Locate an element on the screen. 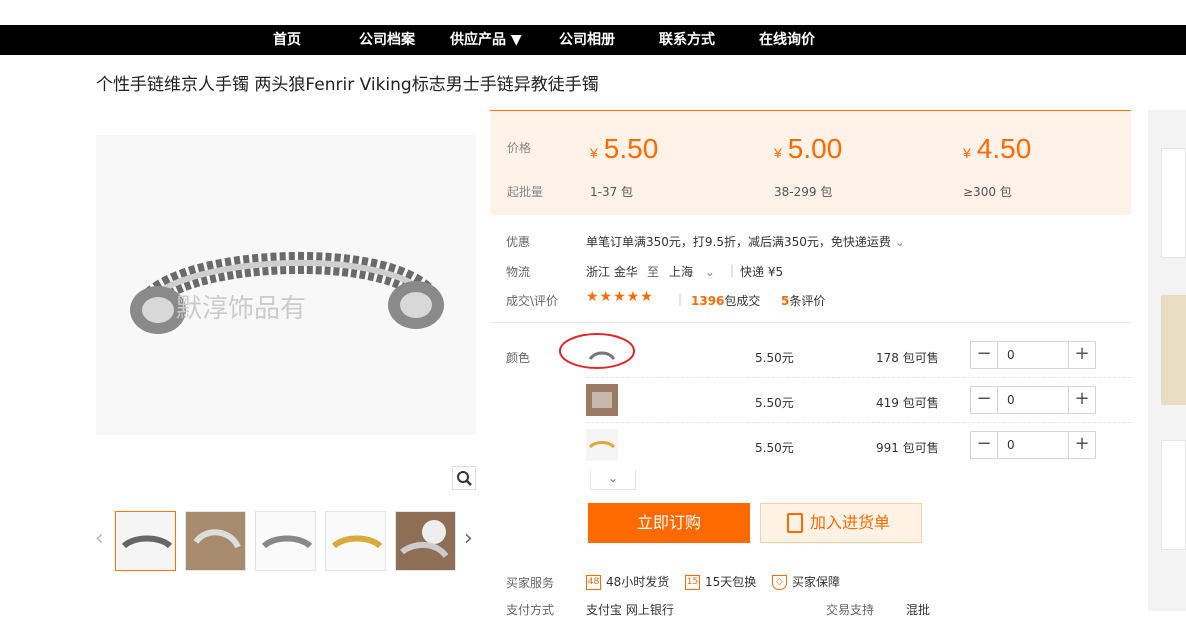 This screenshot has width=1186, height=618. tier-qty-1: 1-37 包 is located at coordinates (612, 192).